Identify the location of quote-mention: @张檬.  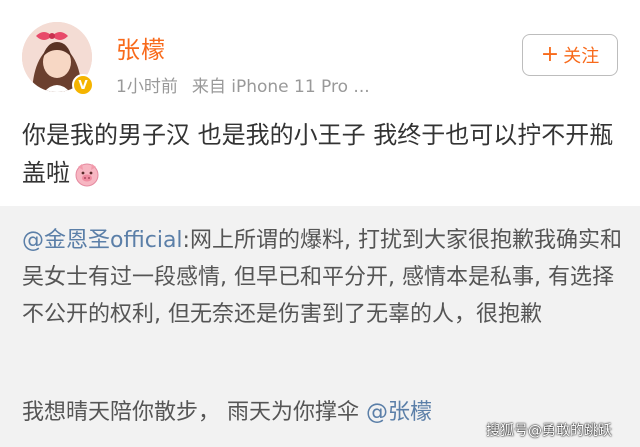
(399, 412).